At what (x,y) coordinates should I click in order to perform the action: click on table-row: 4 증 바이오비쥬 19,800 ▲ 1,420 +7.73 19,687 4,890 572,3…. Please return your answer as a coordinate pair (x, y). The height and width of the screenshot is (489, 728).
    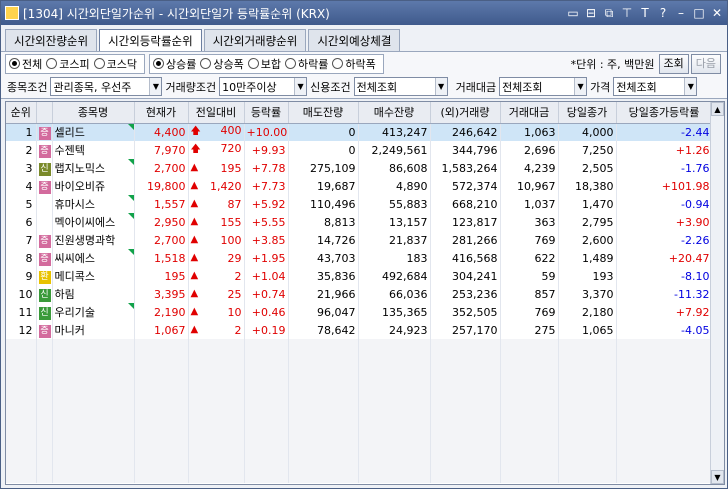
    Looking at the image, I should click on (359, 186).